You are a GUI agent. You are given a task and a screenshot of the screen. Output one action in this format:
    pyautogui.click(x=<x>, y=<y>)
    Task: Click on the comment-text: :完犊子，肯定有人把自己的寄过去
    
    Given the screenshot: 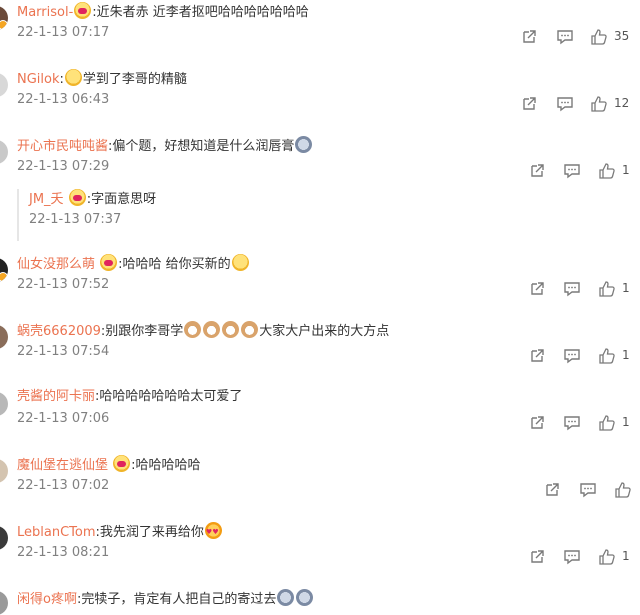 What is the action you would take?
    pyautogui.click(x=176, y=599)
    